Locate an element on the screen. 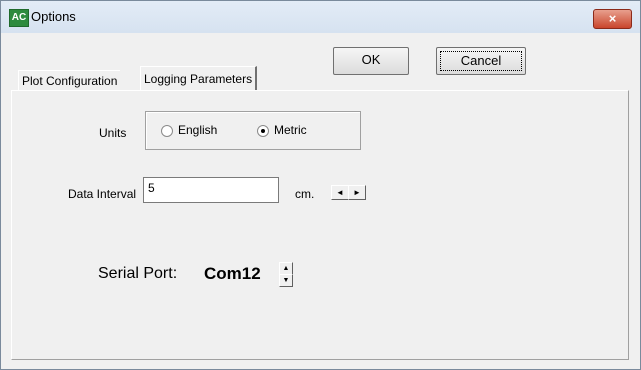  serial-port-value: Com12 is located at coordinates (232, 273).